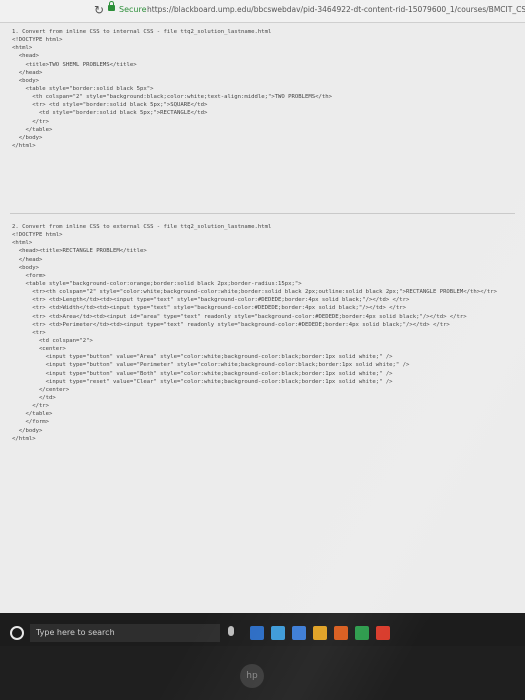 The width and height of the screenshot is (525, 700). What do you see at coordinates (125, 633) in the screenshot?
I see `search-box: Type here to search` at bounding box center [125, 633].